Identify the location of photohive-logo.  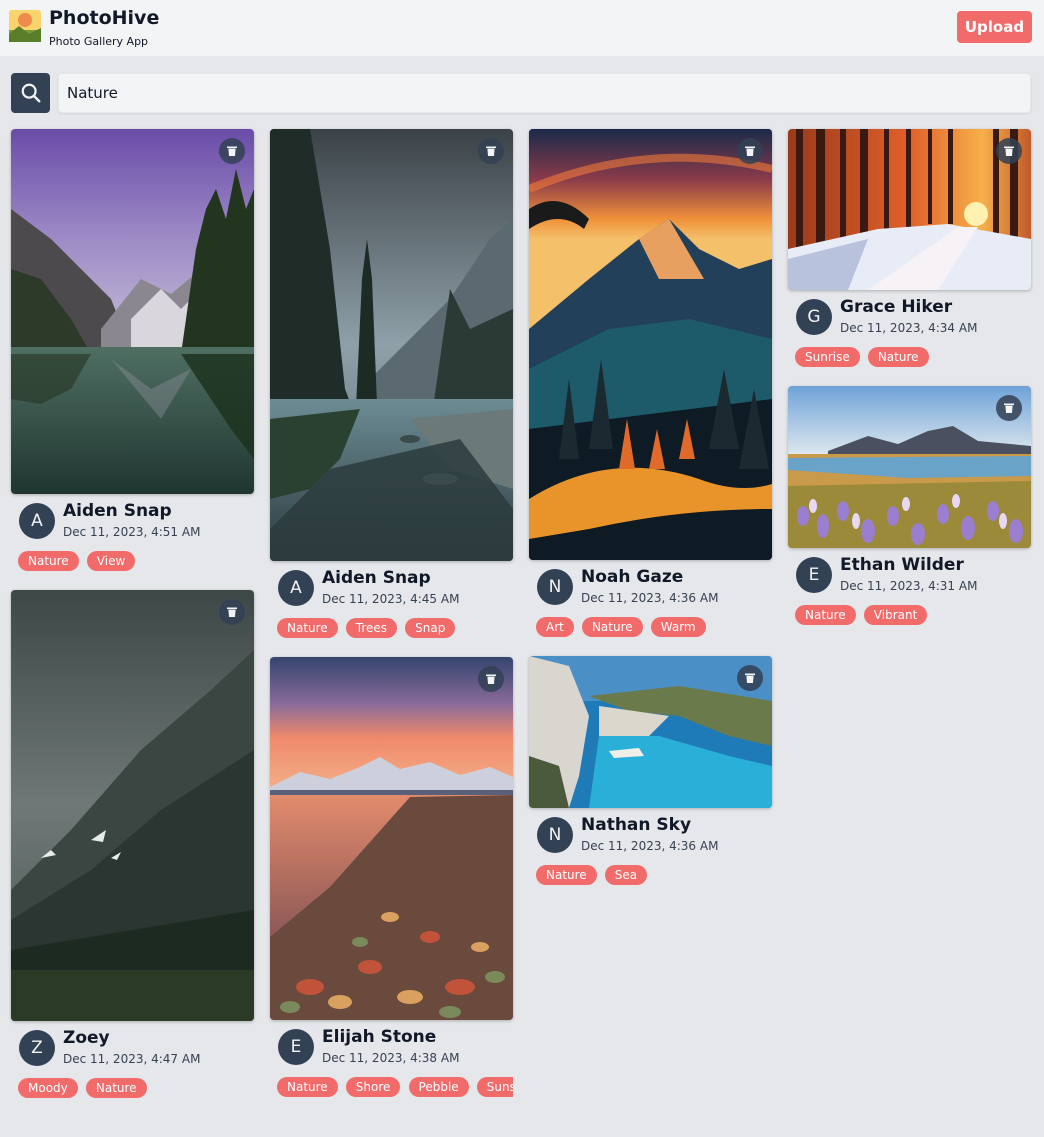
(25, 26).